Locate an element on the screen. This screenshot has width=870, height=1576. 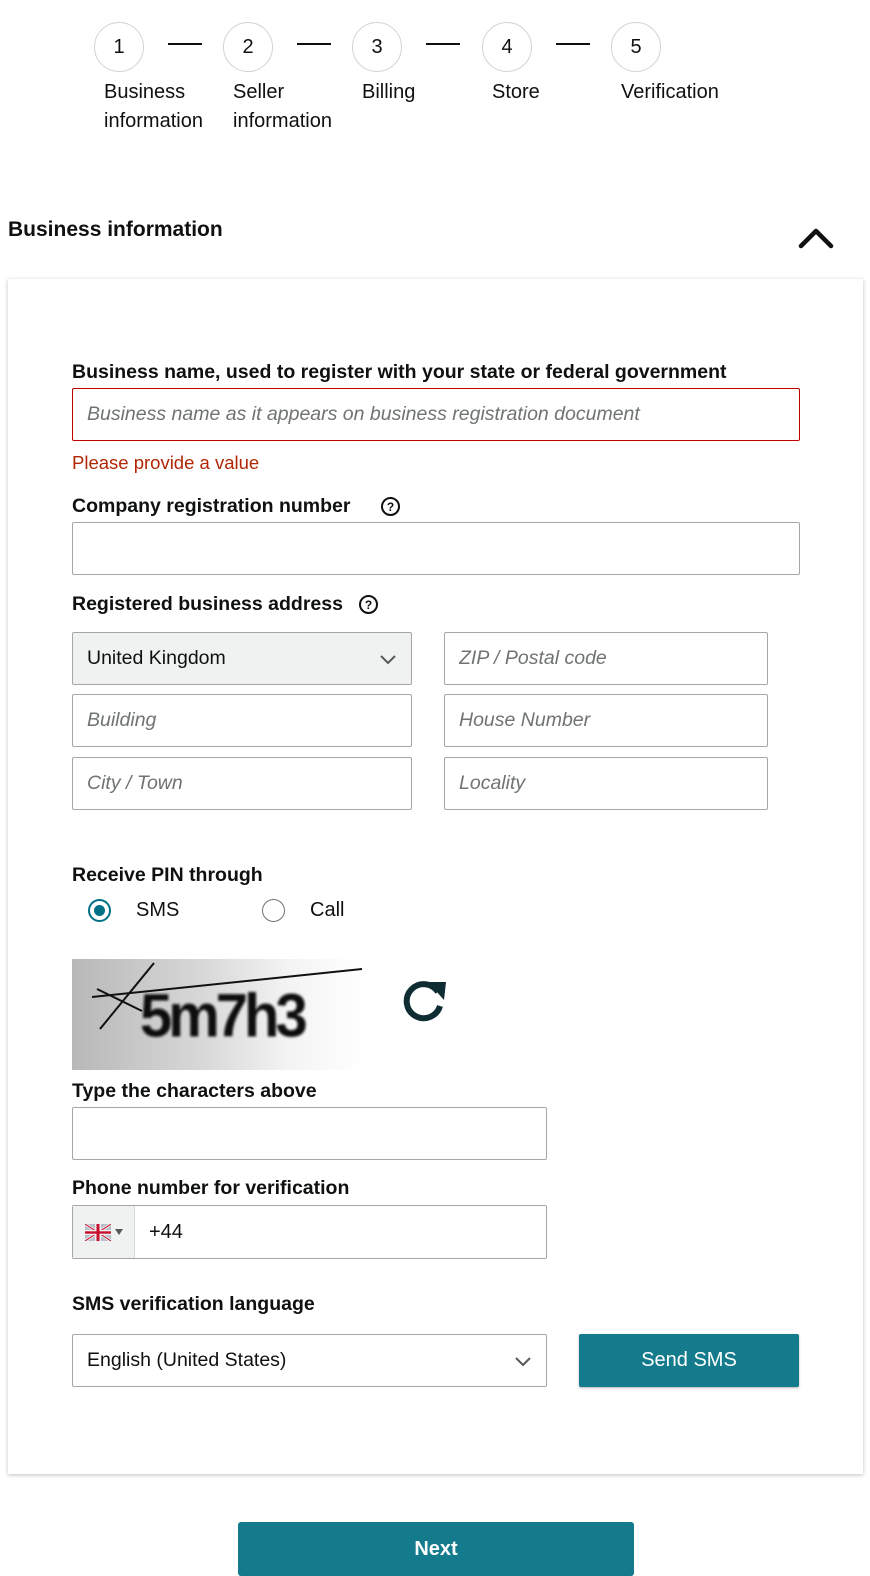
company-reg-field is located at coordinates (436, 548).